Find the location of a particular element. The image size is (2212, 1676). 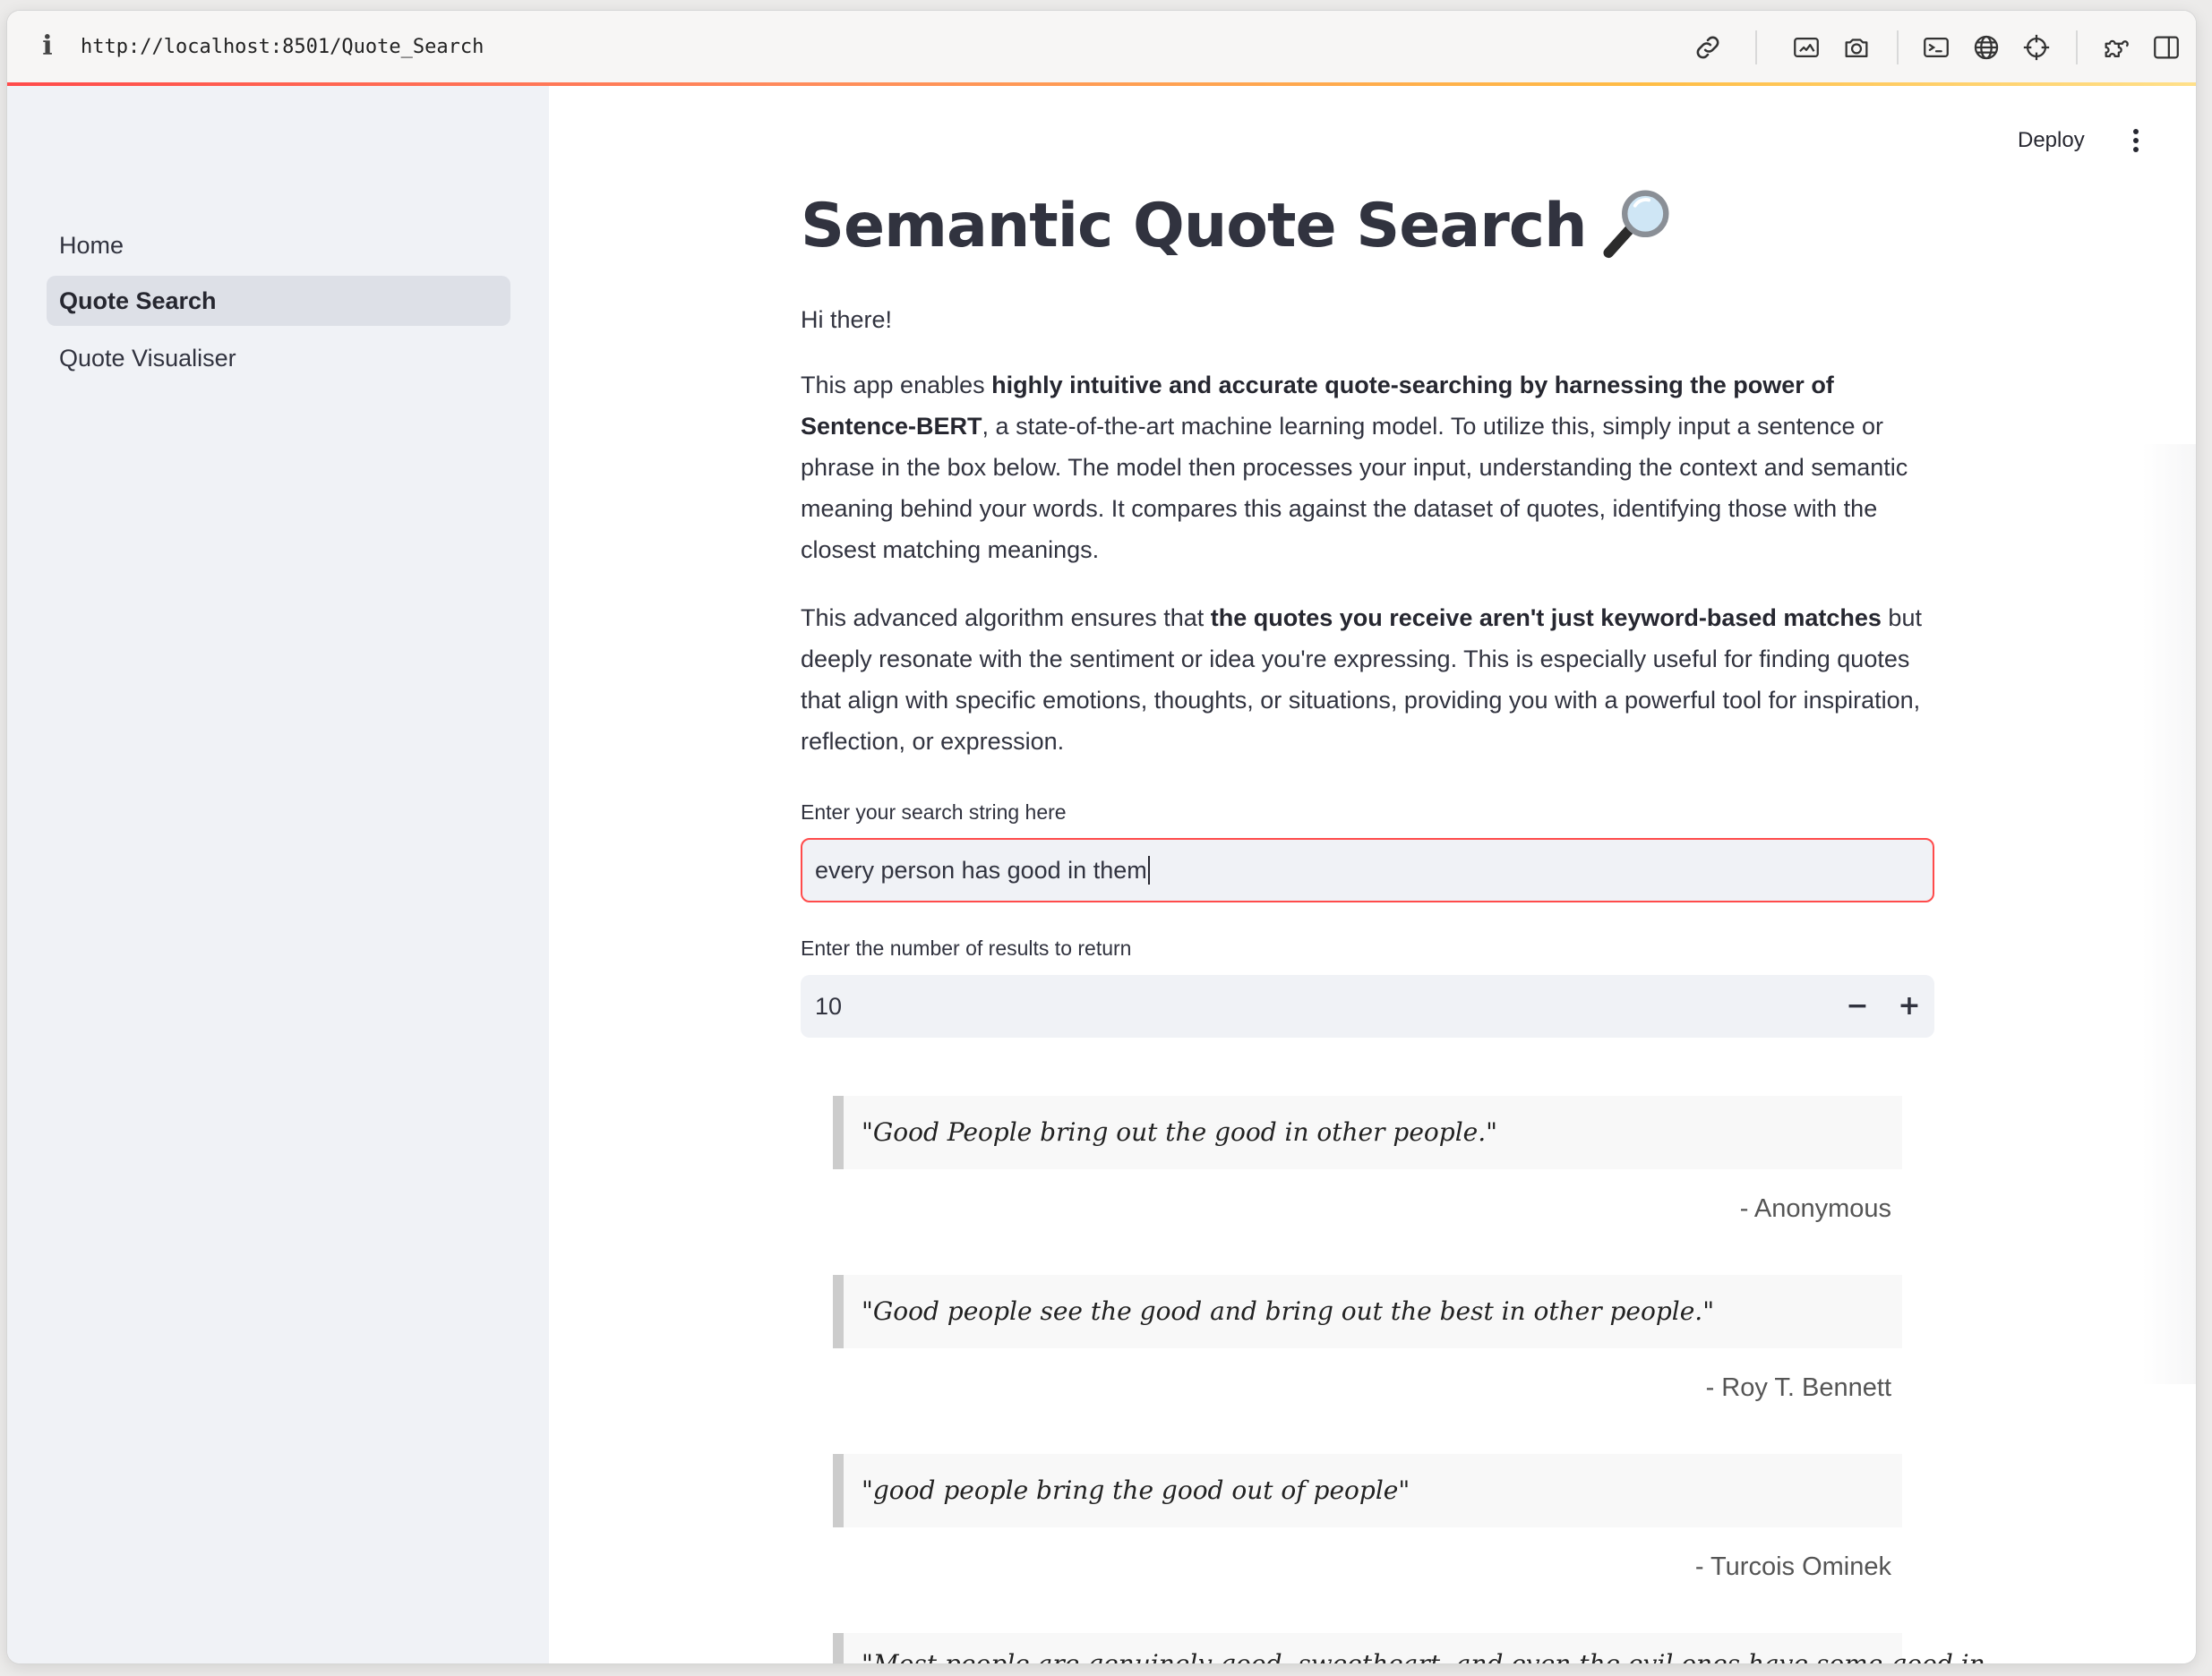

camera-icon is located at coordinates (1856, 48).